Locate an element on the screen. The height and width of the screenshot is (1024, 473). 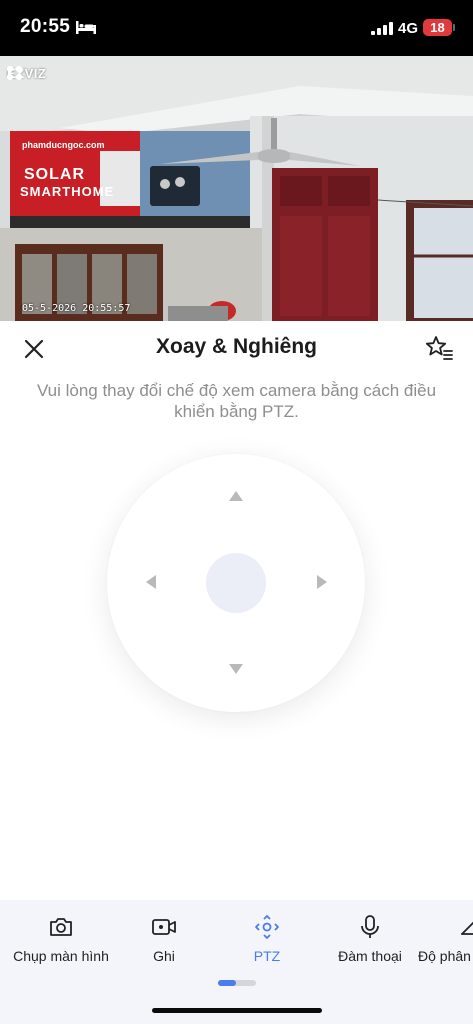
camera-timestamp: 05-5-2026 20:55:57 is located at coordinates (76, 308).